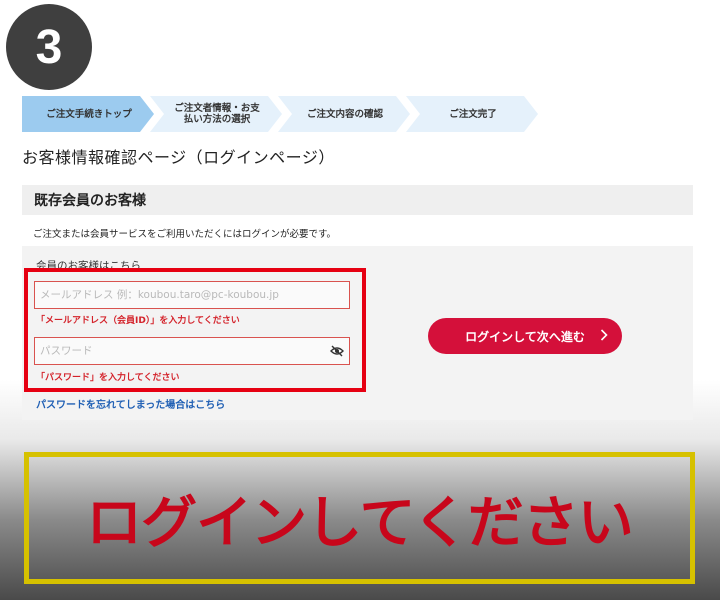 This screenshot has width=720, height=600. Describe the element at coordinates (360, 523) in the screenshot. I see `banner-text: ログインしてください` at that location.